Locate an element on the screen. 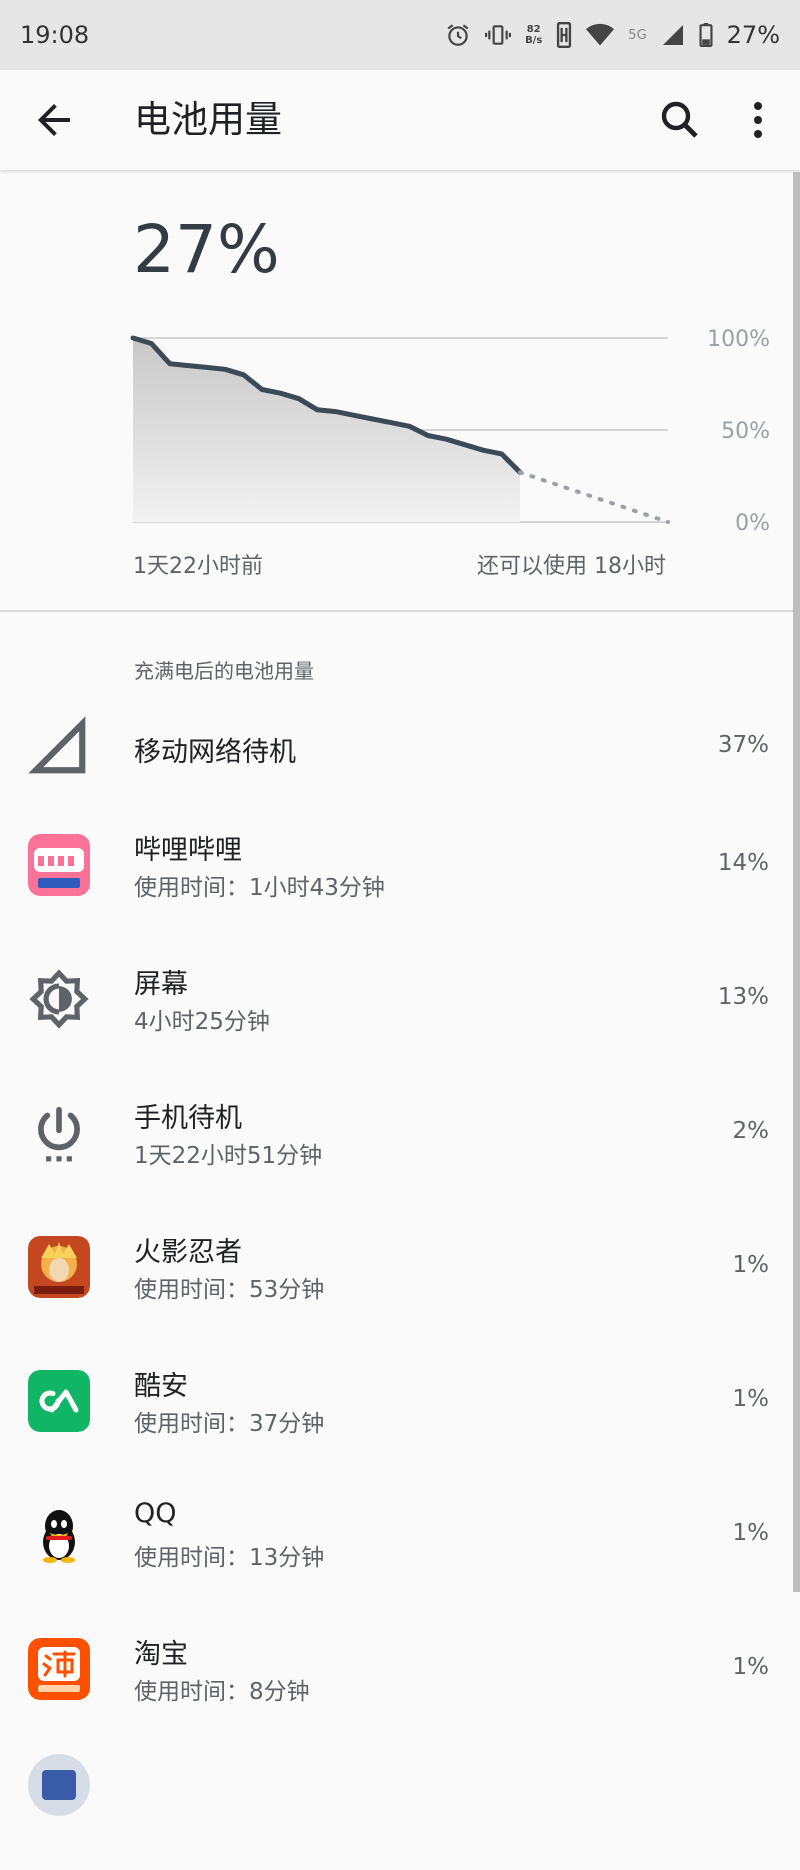  list-item-partial is located at coordinates (396, 1803).